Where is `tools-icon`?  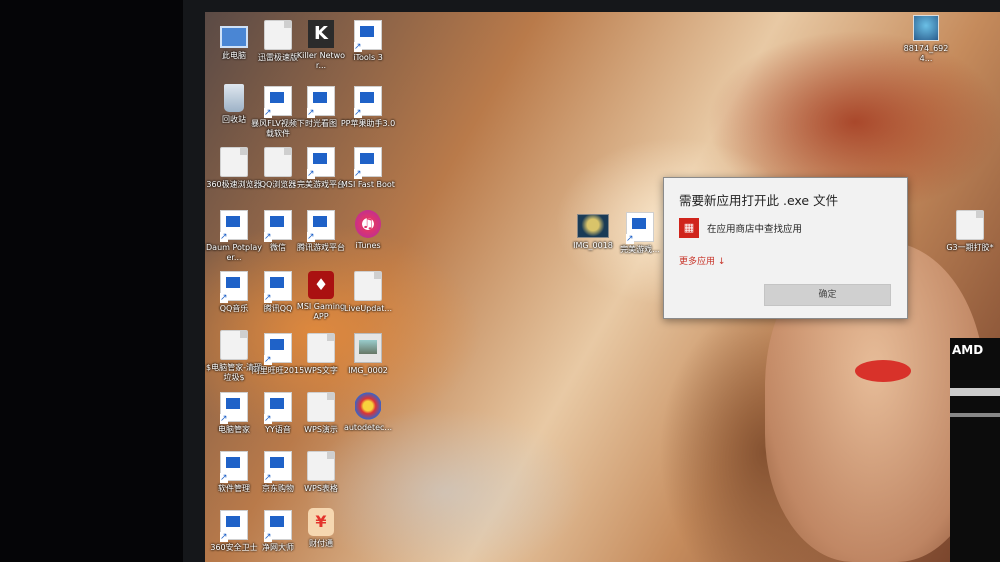
tools-icon is located at coordinates (368, 36).